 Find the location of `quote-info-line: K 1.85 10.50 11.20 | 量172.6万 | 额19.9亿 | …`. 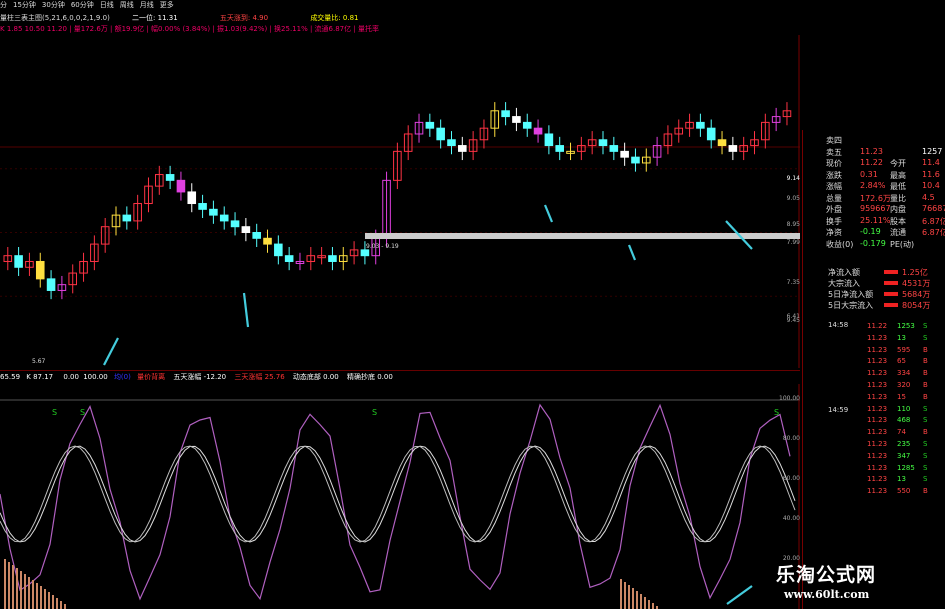

quote-info-line: K 1.85 10.50 11.20 | 量172.6万 | 额19.9亿 | … is located at coordinates (189, 29).